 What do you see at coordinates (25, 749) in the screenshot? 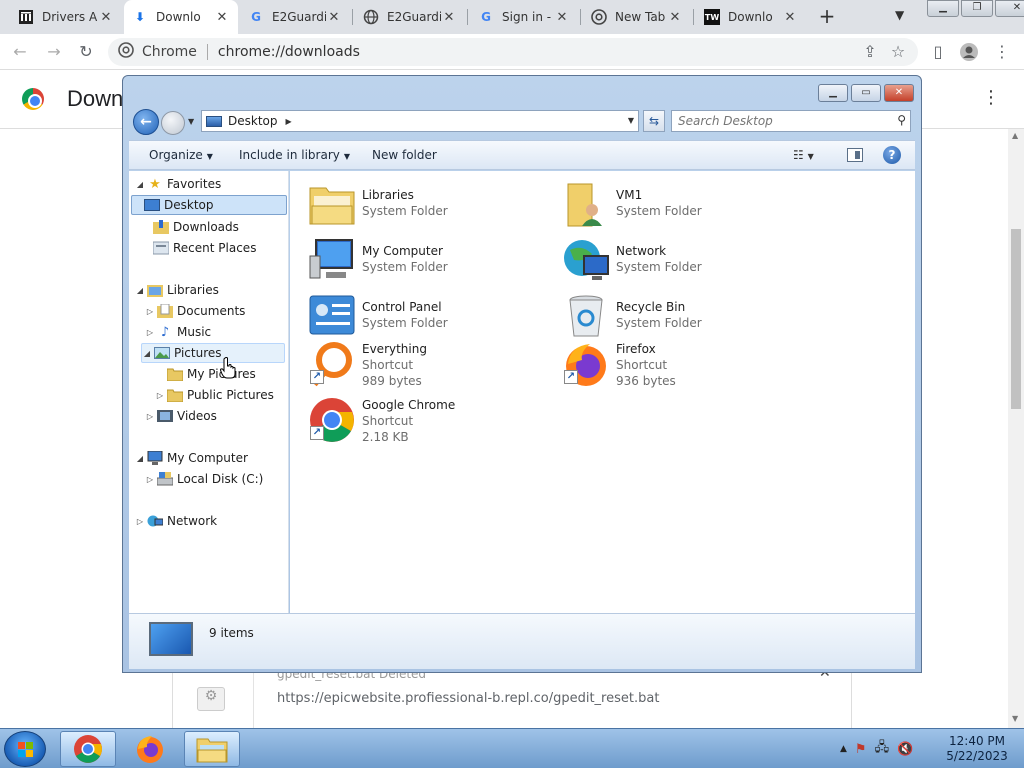
I see `start-button` at bounding box center [25, 749].